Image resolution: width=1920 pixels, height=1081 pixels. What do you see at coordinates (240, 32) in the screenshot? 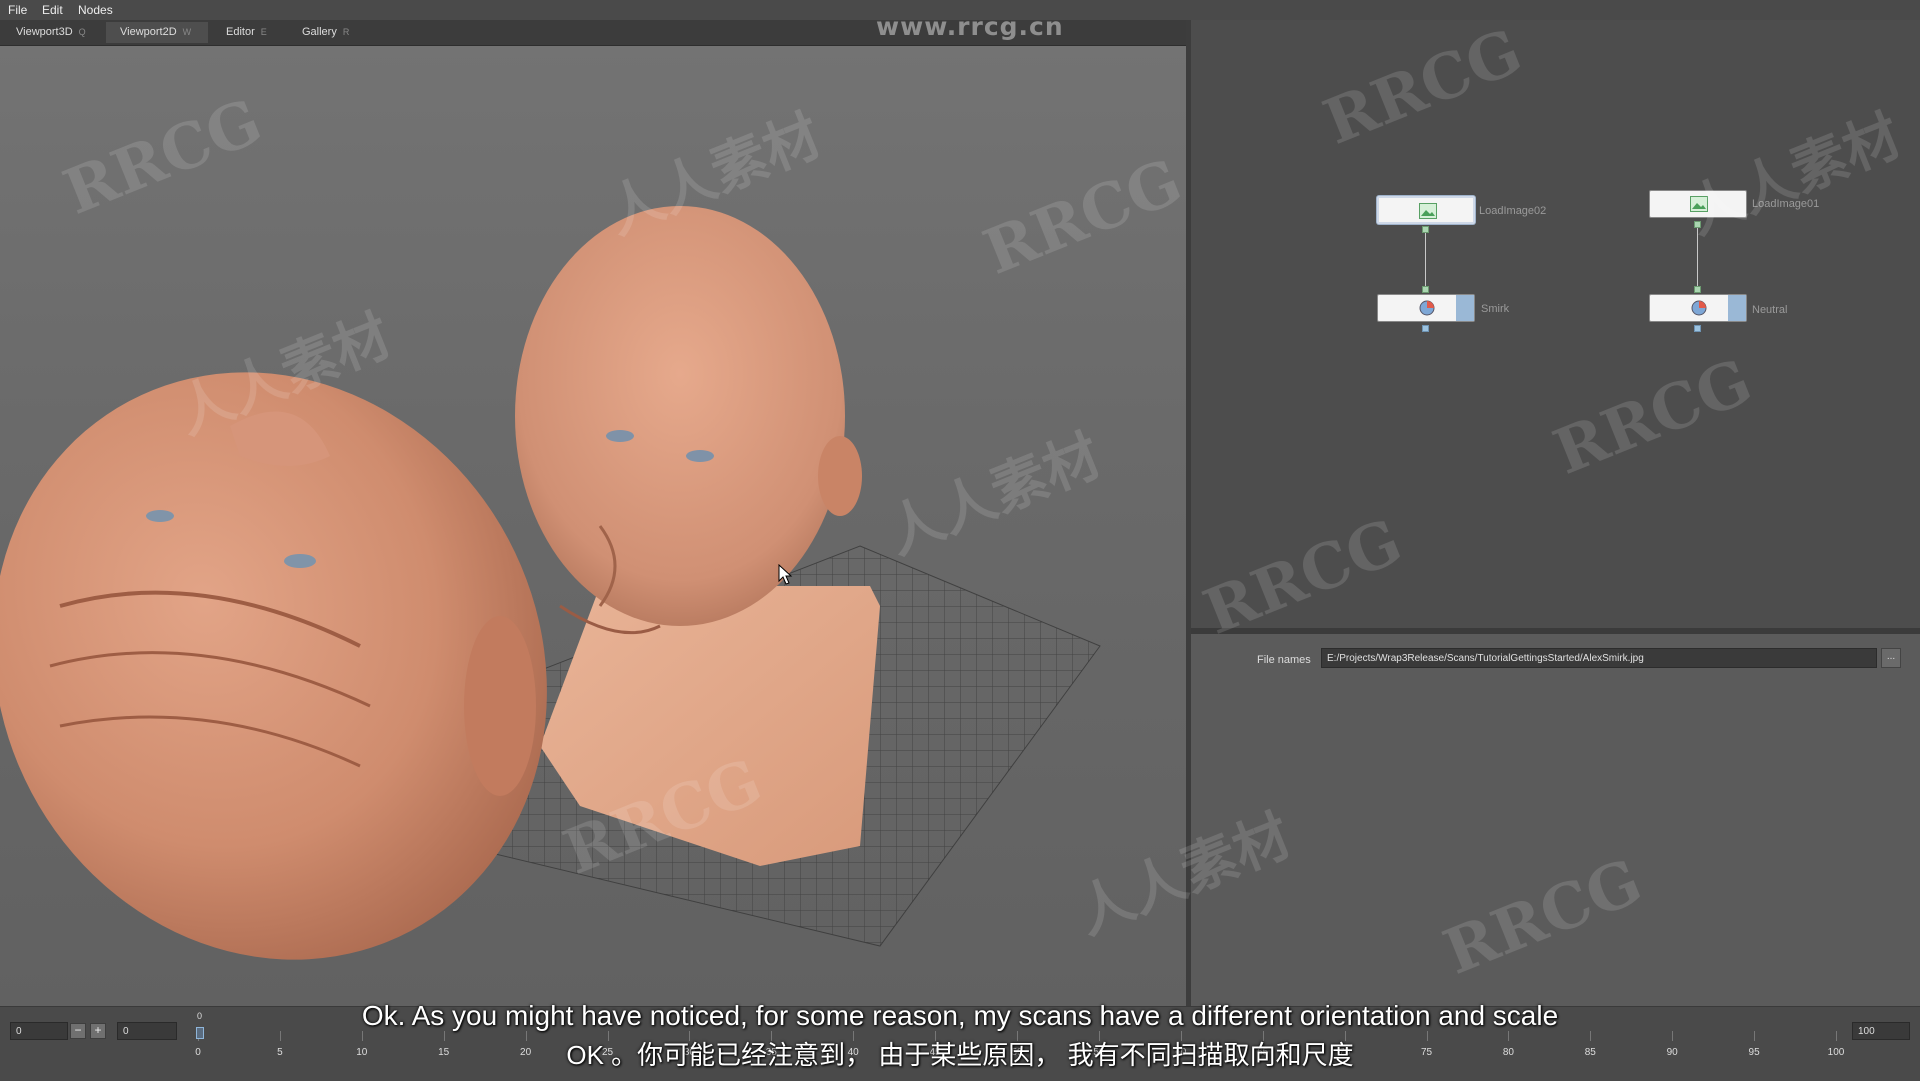
I see `tab-label: Editor` at bounding box center [240, 32].